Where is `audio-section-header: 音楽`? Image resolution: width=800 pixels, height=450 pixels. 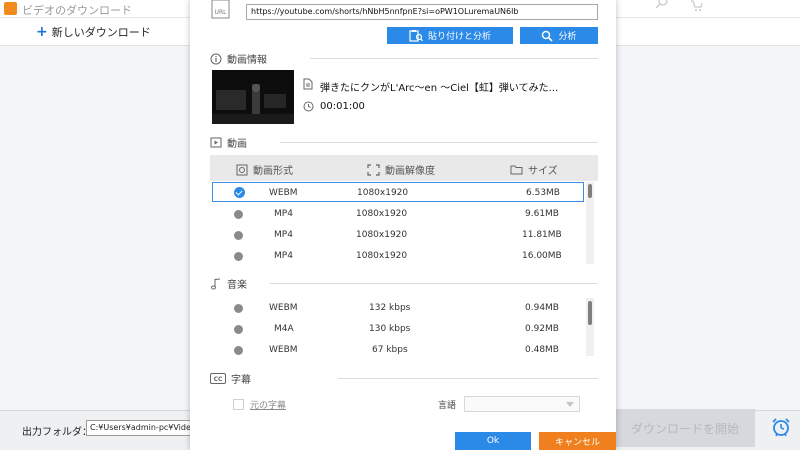
audio-section-header: 音楽 is located at coordinates (228, 283).